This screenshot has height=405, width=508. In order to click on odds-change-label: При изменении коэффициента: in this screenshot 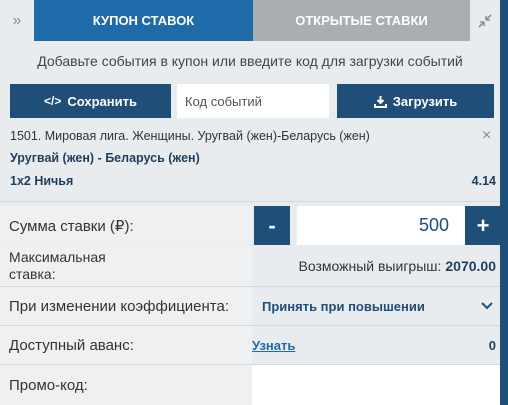, I will do `click(126, 306)`.